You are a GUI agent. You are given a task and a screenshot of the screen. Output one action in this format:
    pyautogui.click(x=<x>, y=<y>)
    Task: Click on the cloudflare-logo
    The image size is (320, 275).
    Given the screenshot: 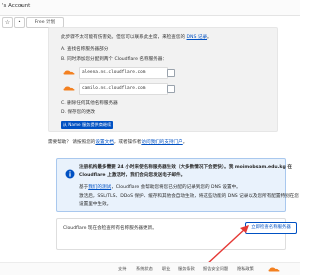 What is the action you would take?
    pyautogui.click(x=274, y=269)
    